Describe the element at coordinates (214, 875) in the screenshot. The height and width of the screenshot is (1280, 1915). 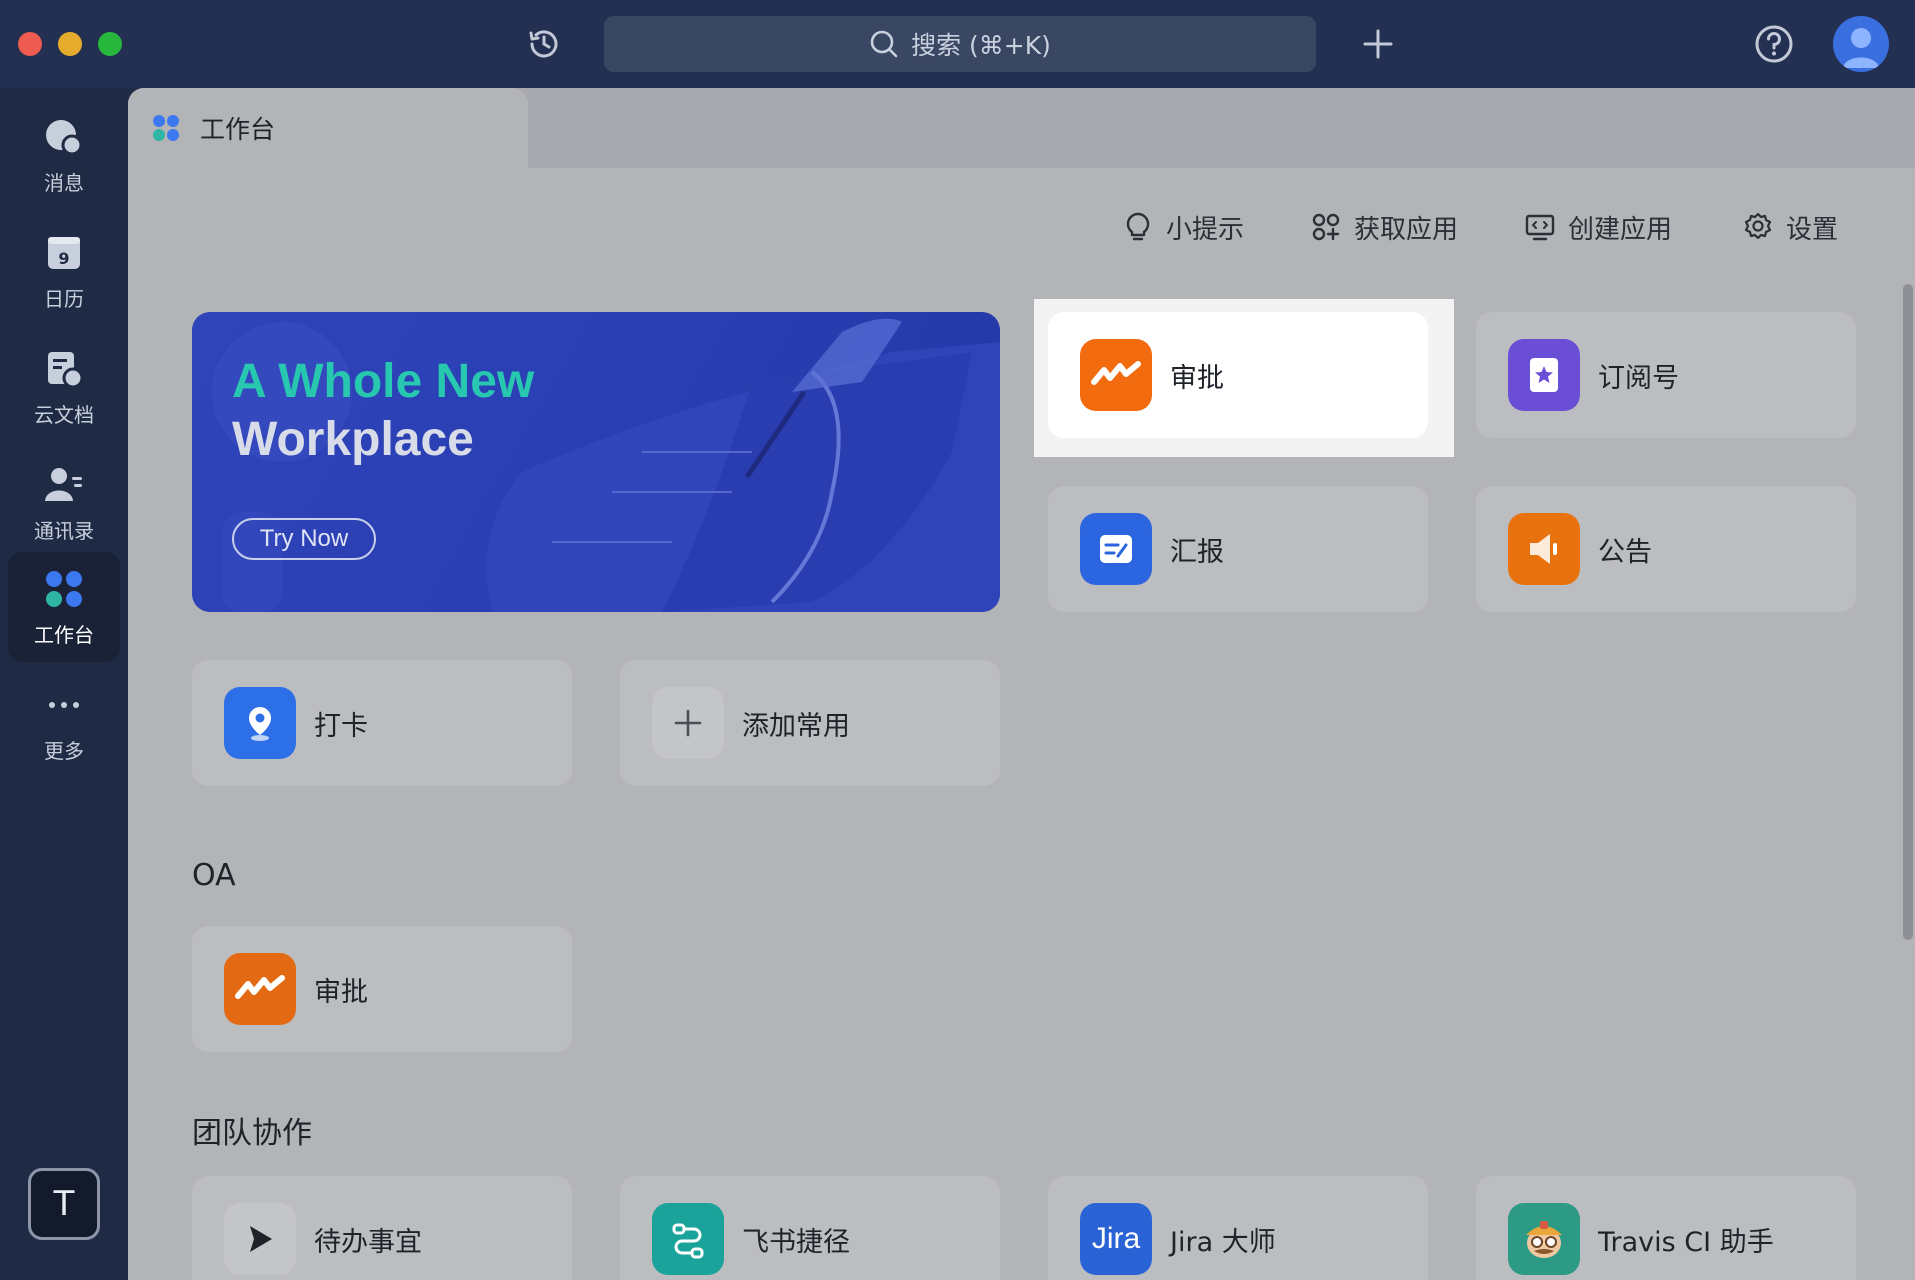
I see `section-title-oa: OA` at that location.